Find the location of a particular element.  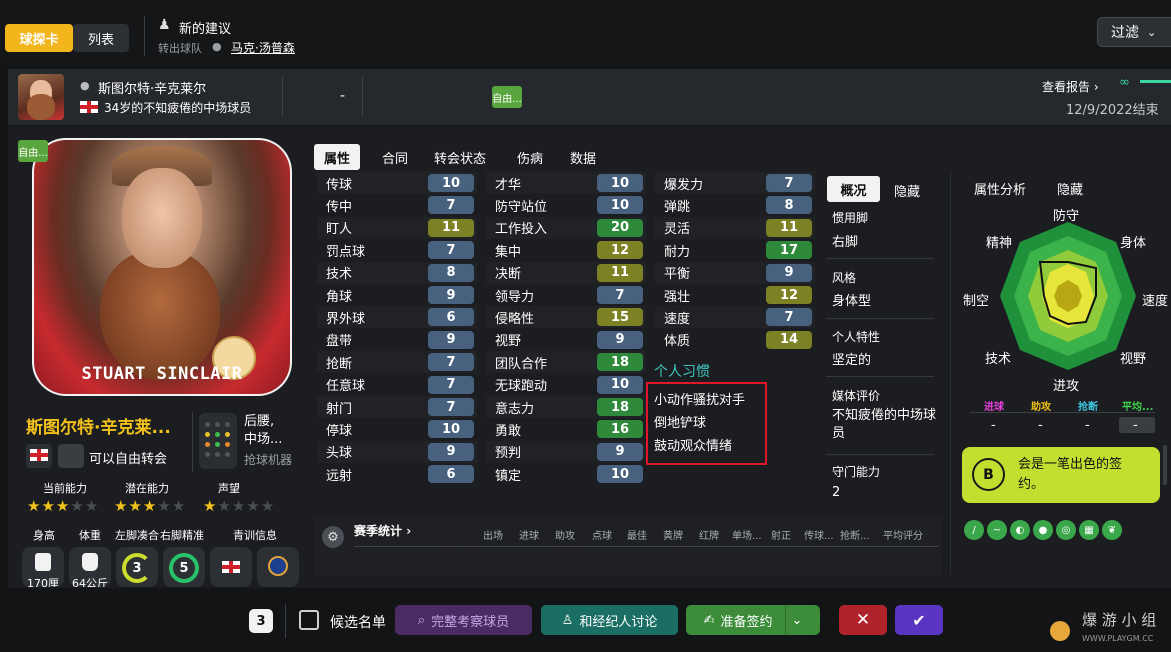

view-report-link: 查看报告 › is located at coordinates (1070, 86).